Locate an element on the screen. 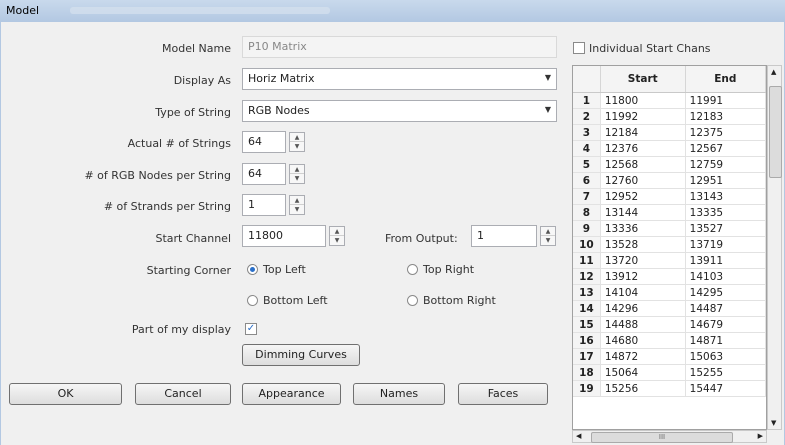  start-cell: 13144 is located at coordinates (643, 212).